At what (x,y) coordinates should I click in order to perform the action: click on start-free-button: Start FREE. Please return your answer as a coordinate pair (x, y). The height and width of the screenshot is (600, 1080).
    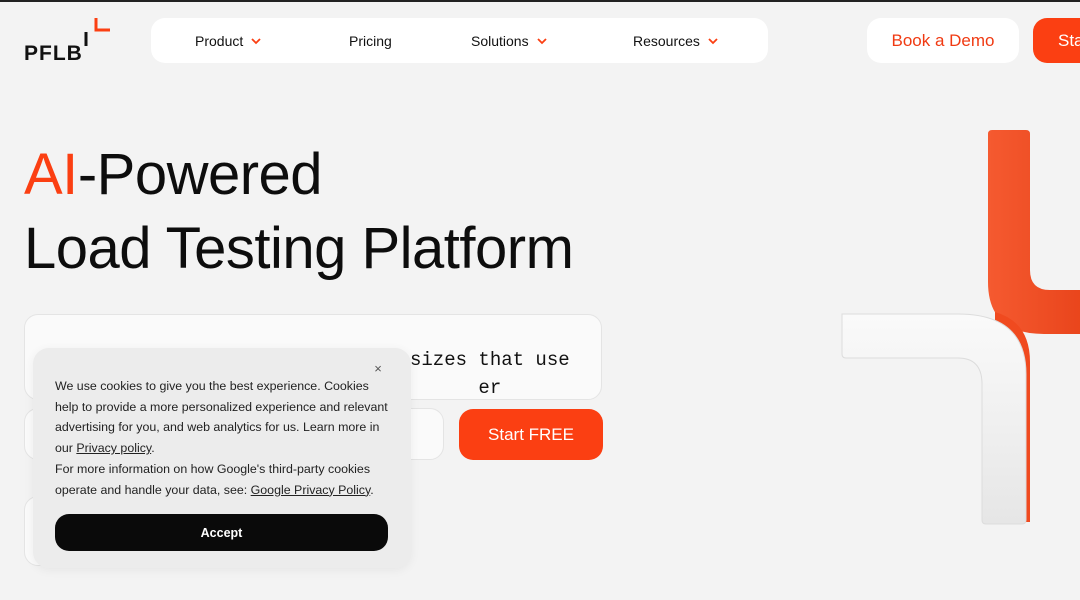
    Looking at the image, I should click on (531, 434).